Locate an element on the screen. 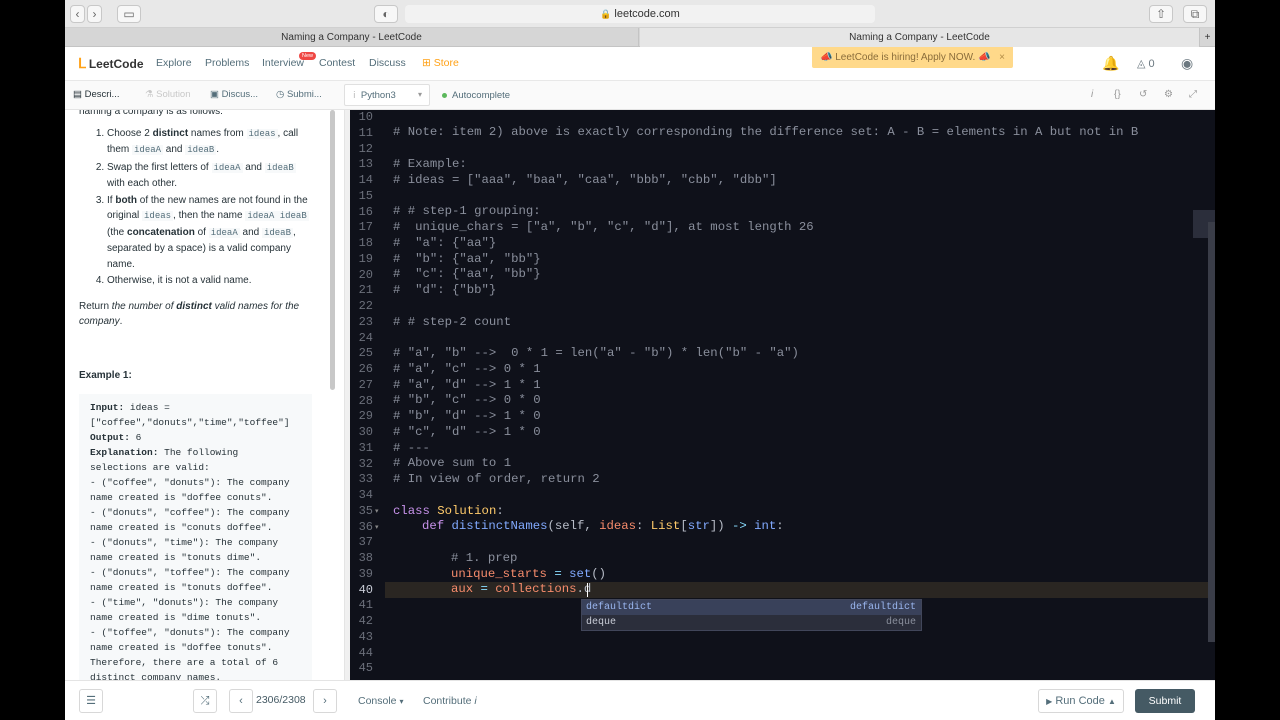 This screenshot has width=1280, height=720. code-line-20: # "c": {"aa", "bb"} is located at coordinates (467, 274).